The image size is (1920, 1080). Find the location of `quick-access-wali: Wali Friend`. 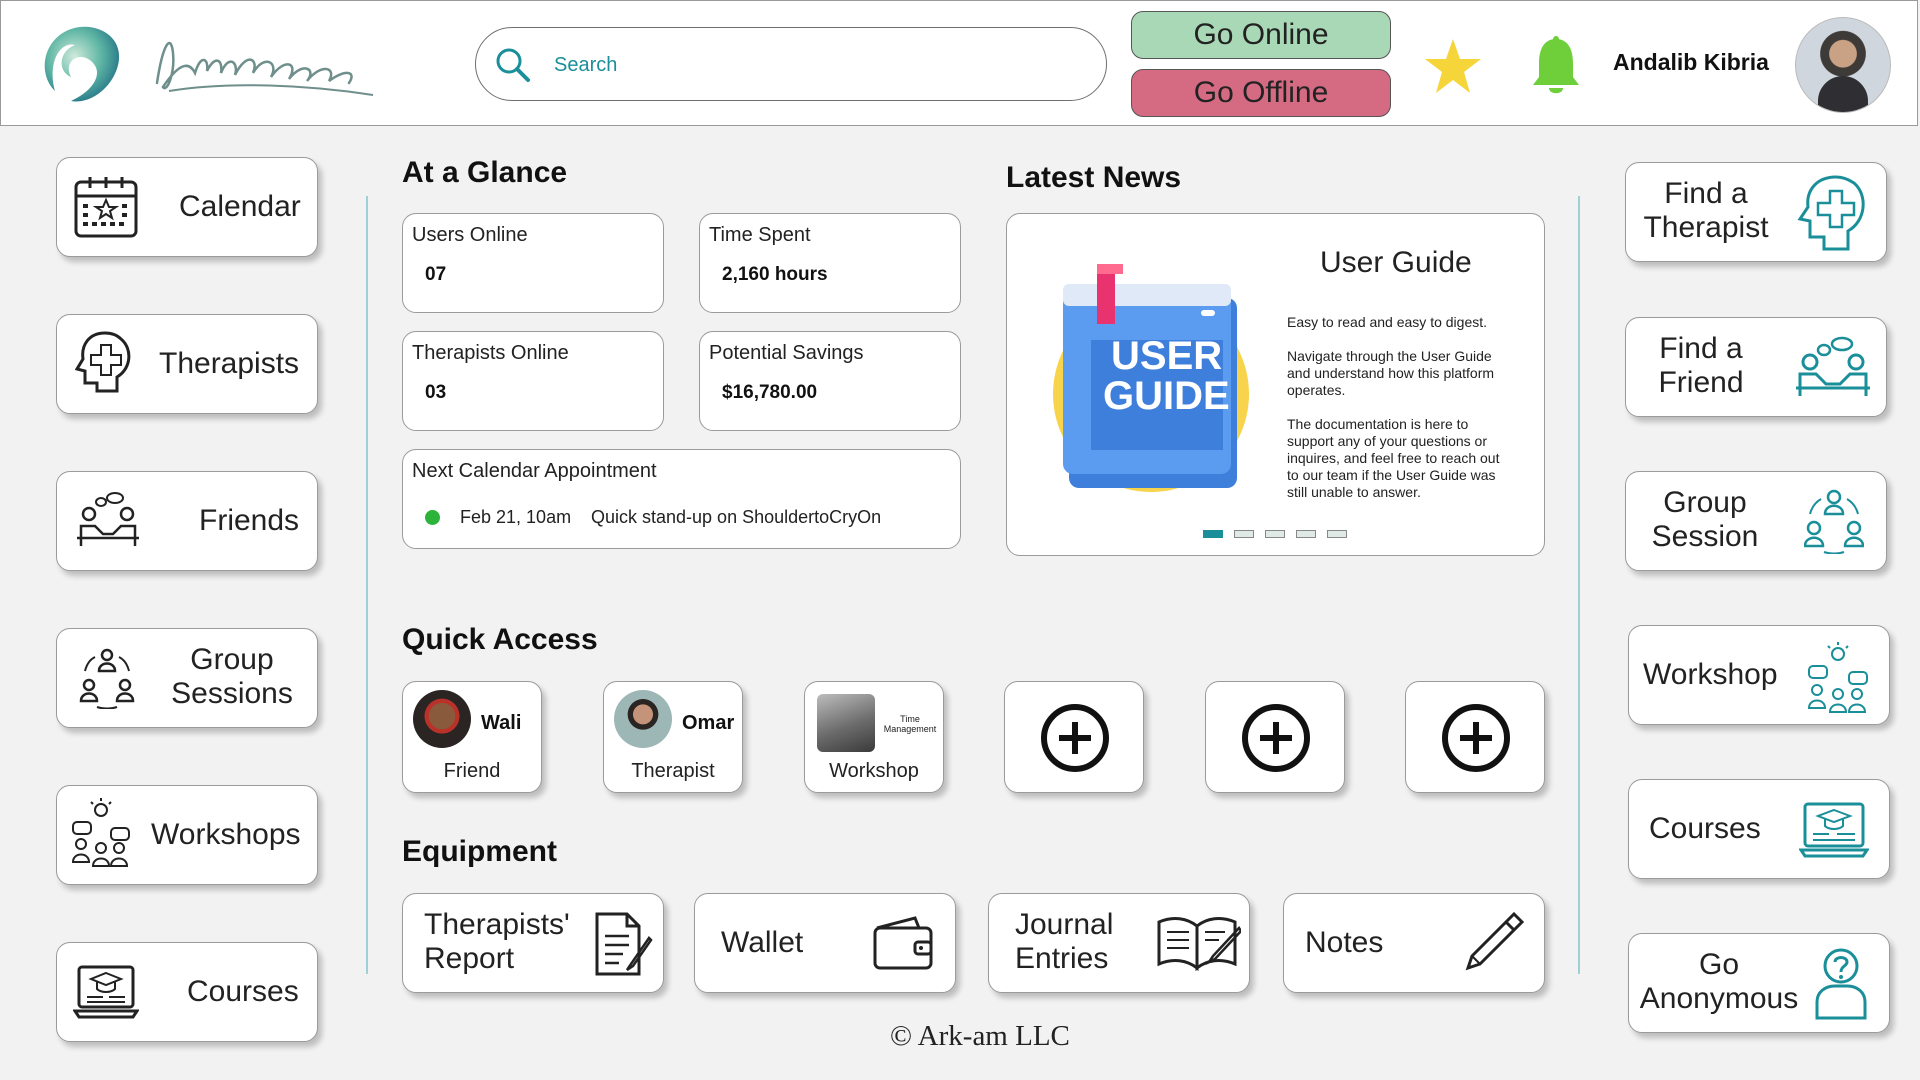

quick-access-wali: Wali Friend is located at coordinates (472, 737).